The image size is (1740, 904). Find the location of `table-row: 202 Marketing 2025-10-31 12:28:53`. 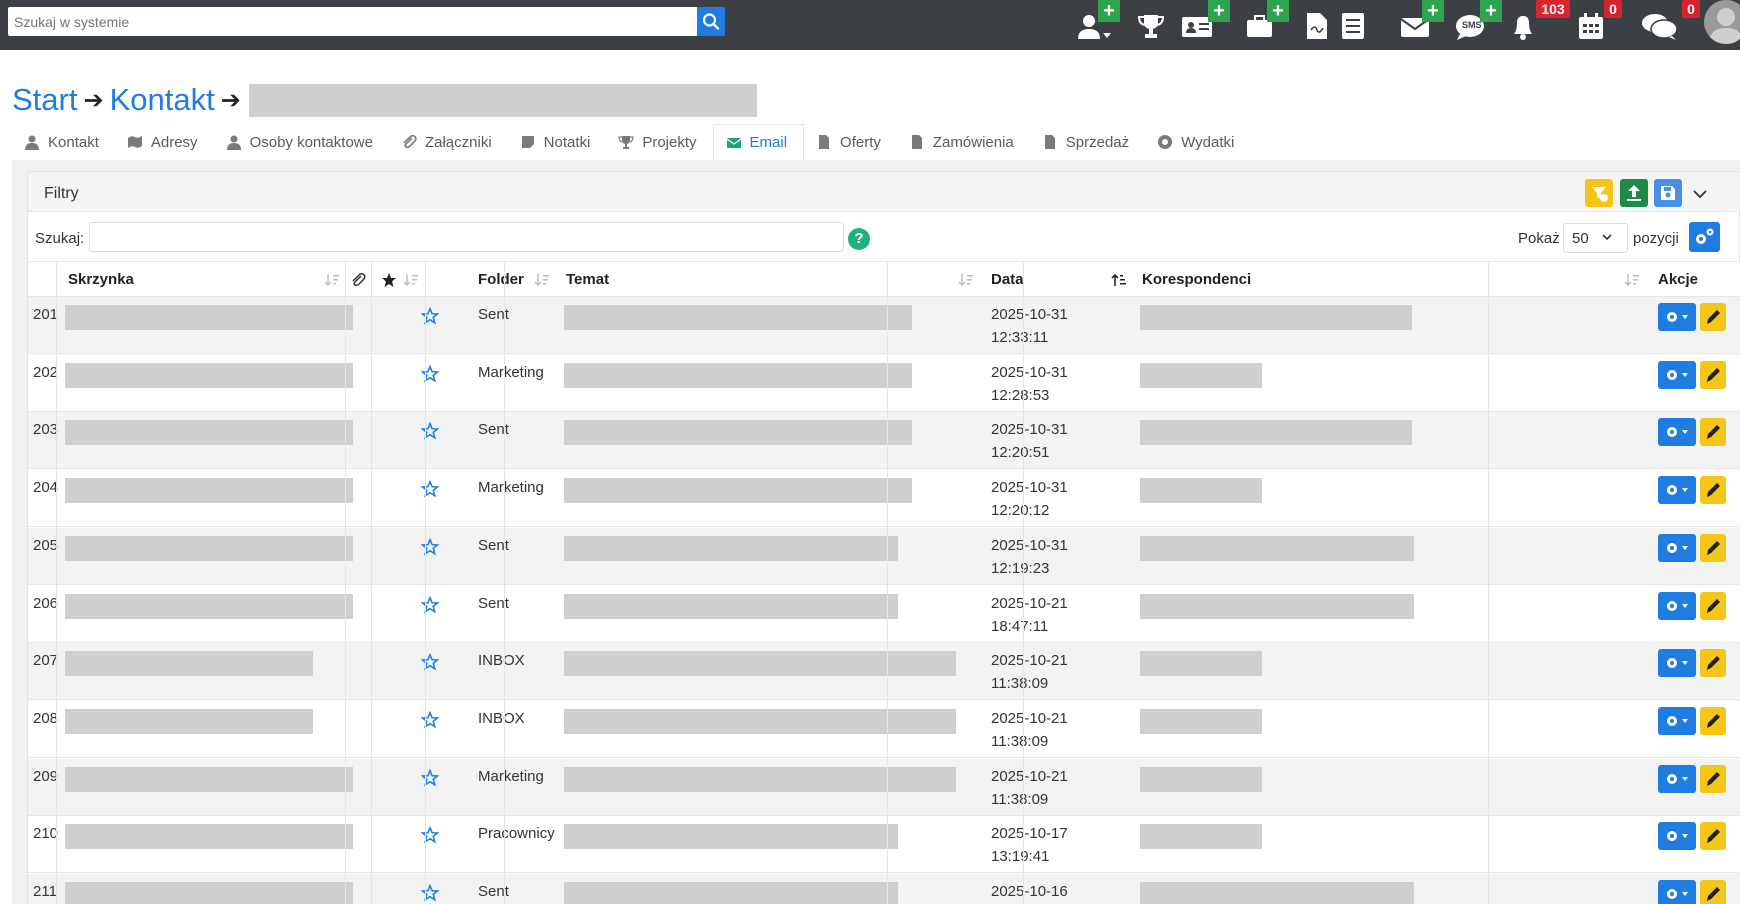

table-row: 202 Marketing 2025-10-31 12:28:53 is located at coordinates (884, 383).